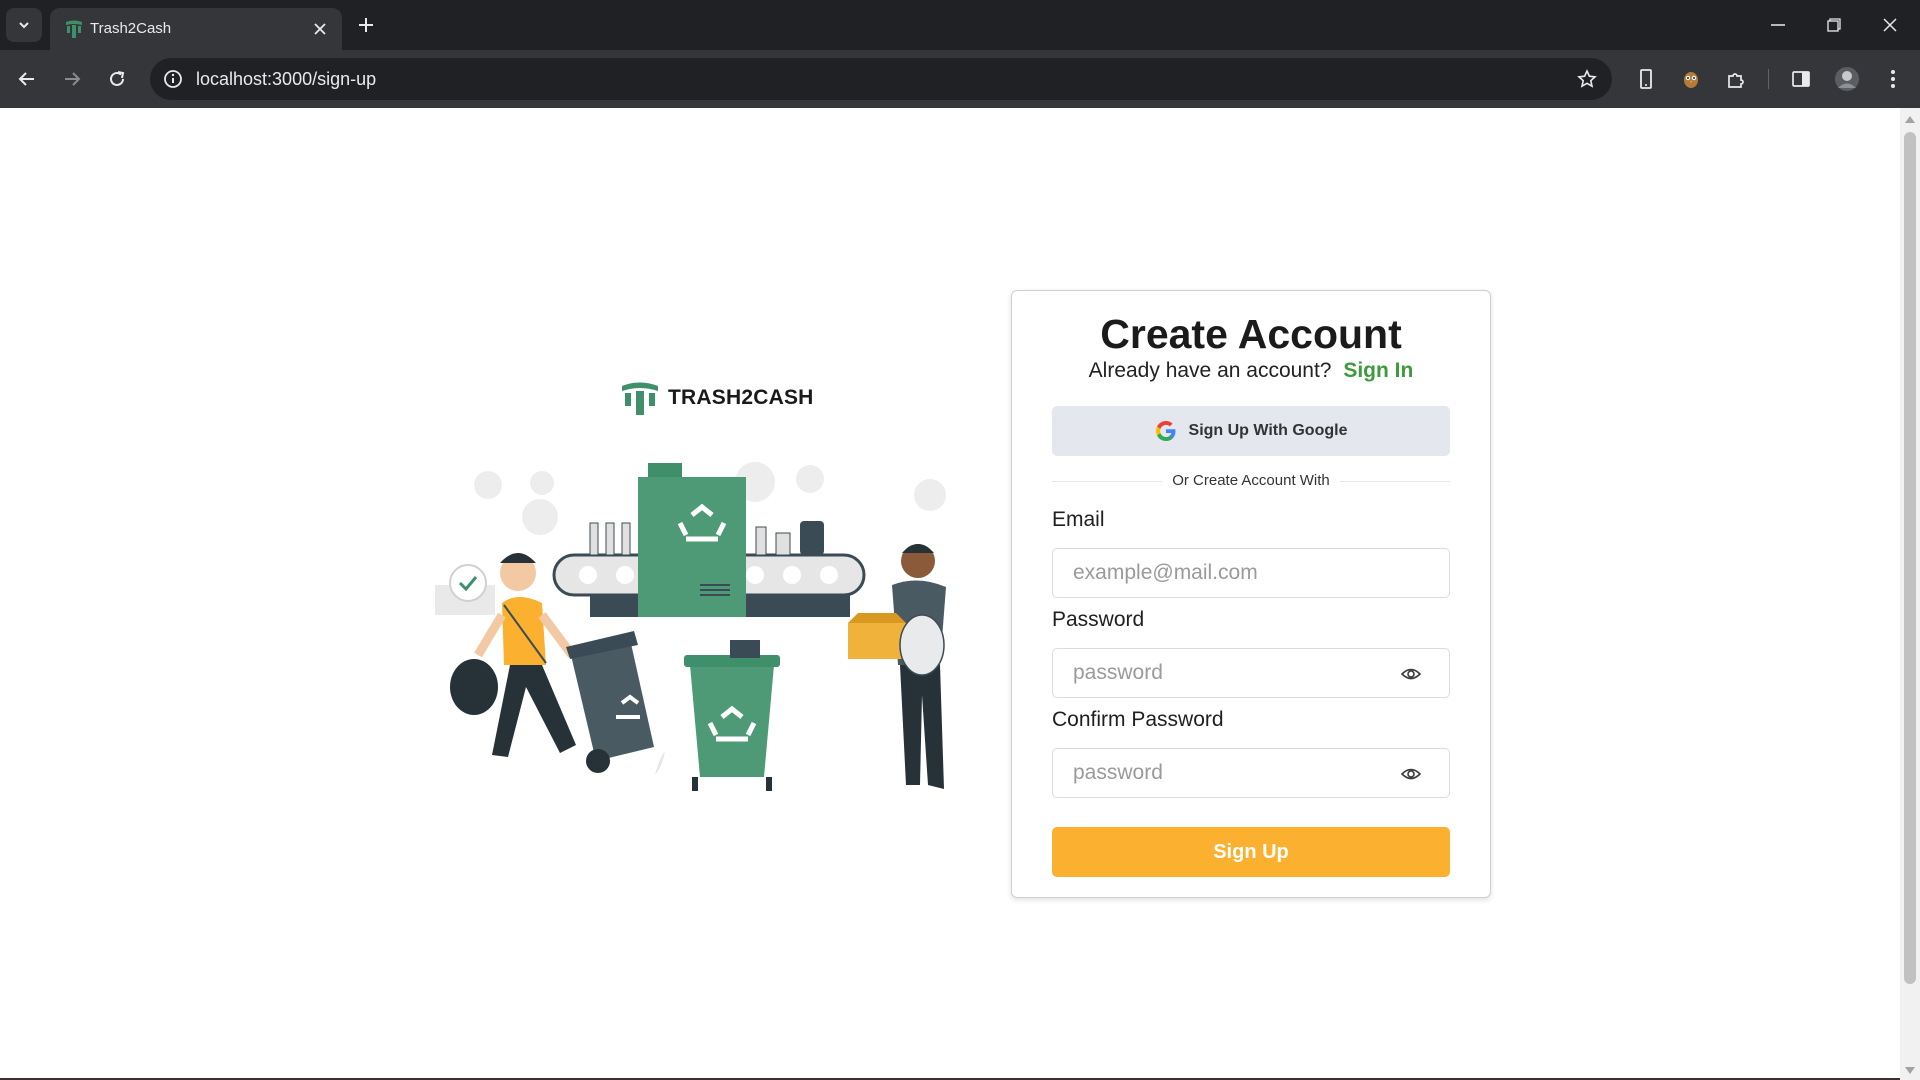 The width and height of the screenshot is (1920, 1080). Describe the element at coordinates (1098, 619) in the screenshot. I see `password-label: Password` at that location.